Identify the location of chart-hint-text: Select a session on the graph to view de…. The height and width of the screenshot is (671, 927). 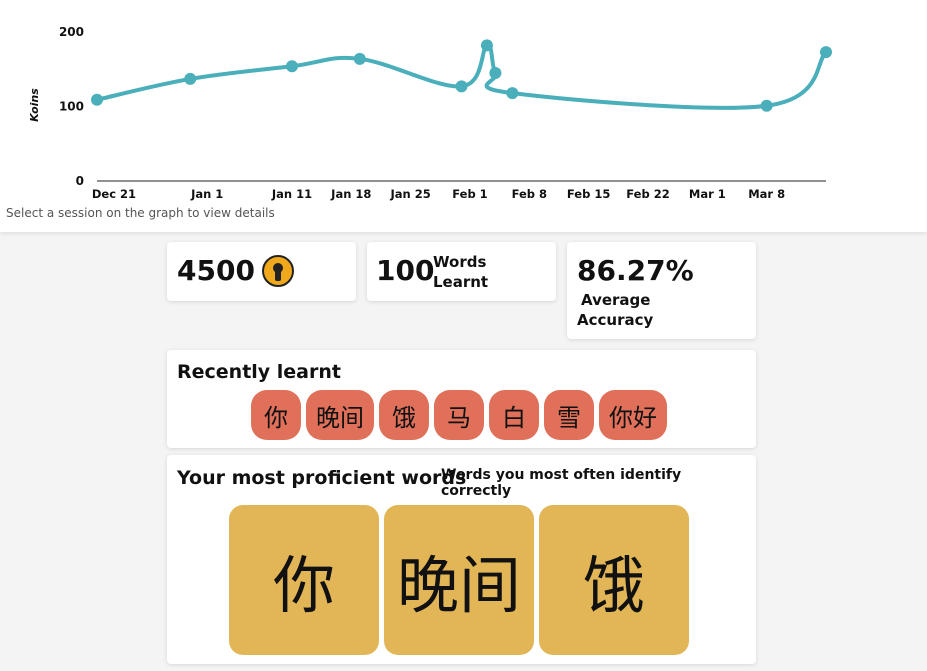
(140, 213).